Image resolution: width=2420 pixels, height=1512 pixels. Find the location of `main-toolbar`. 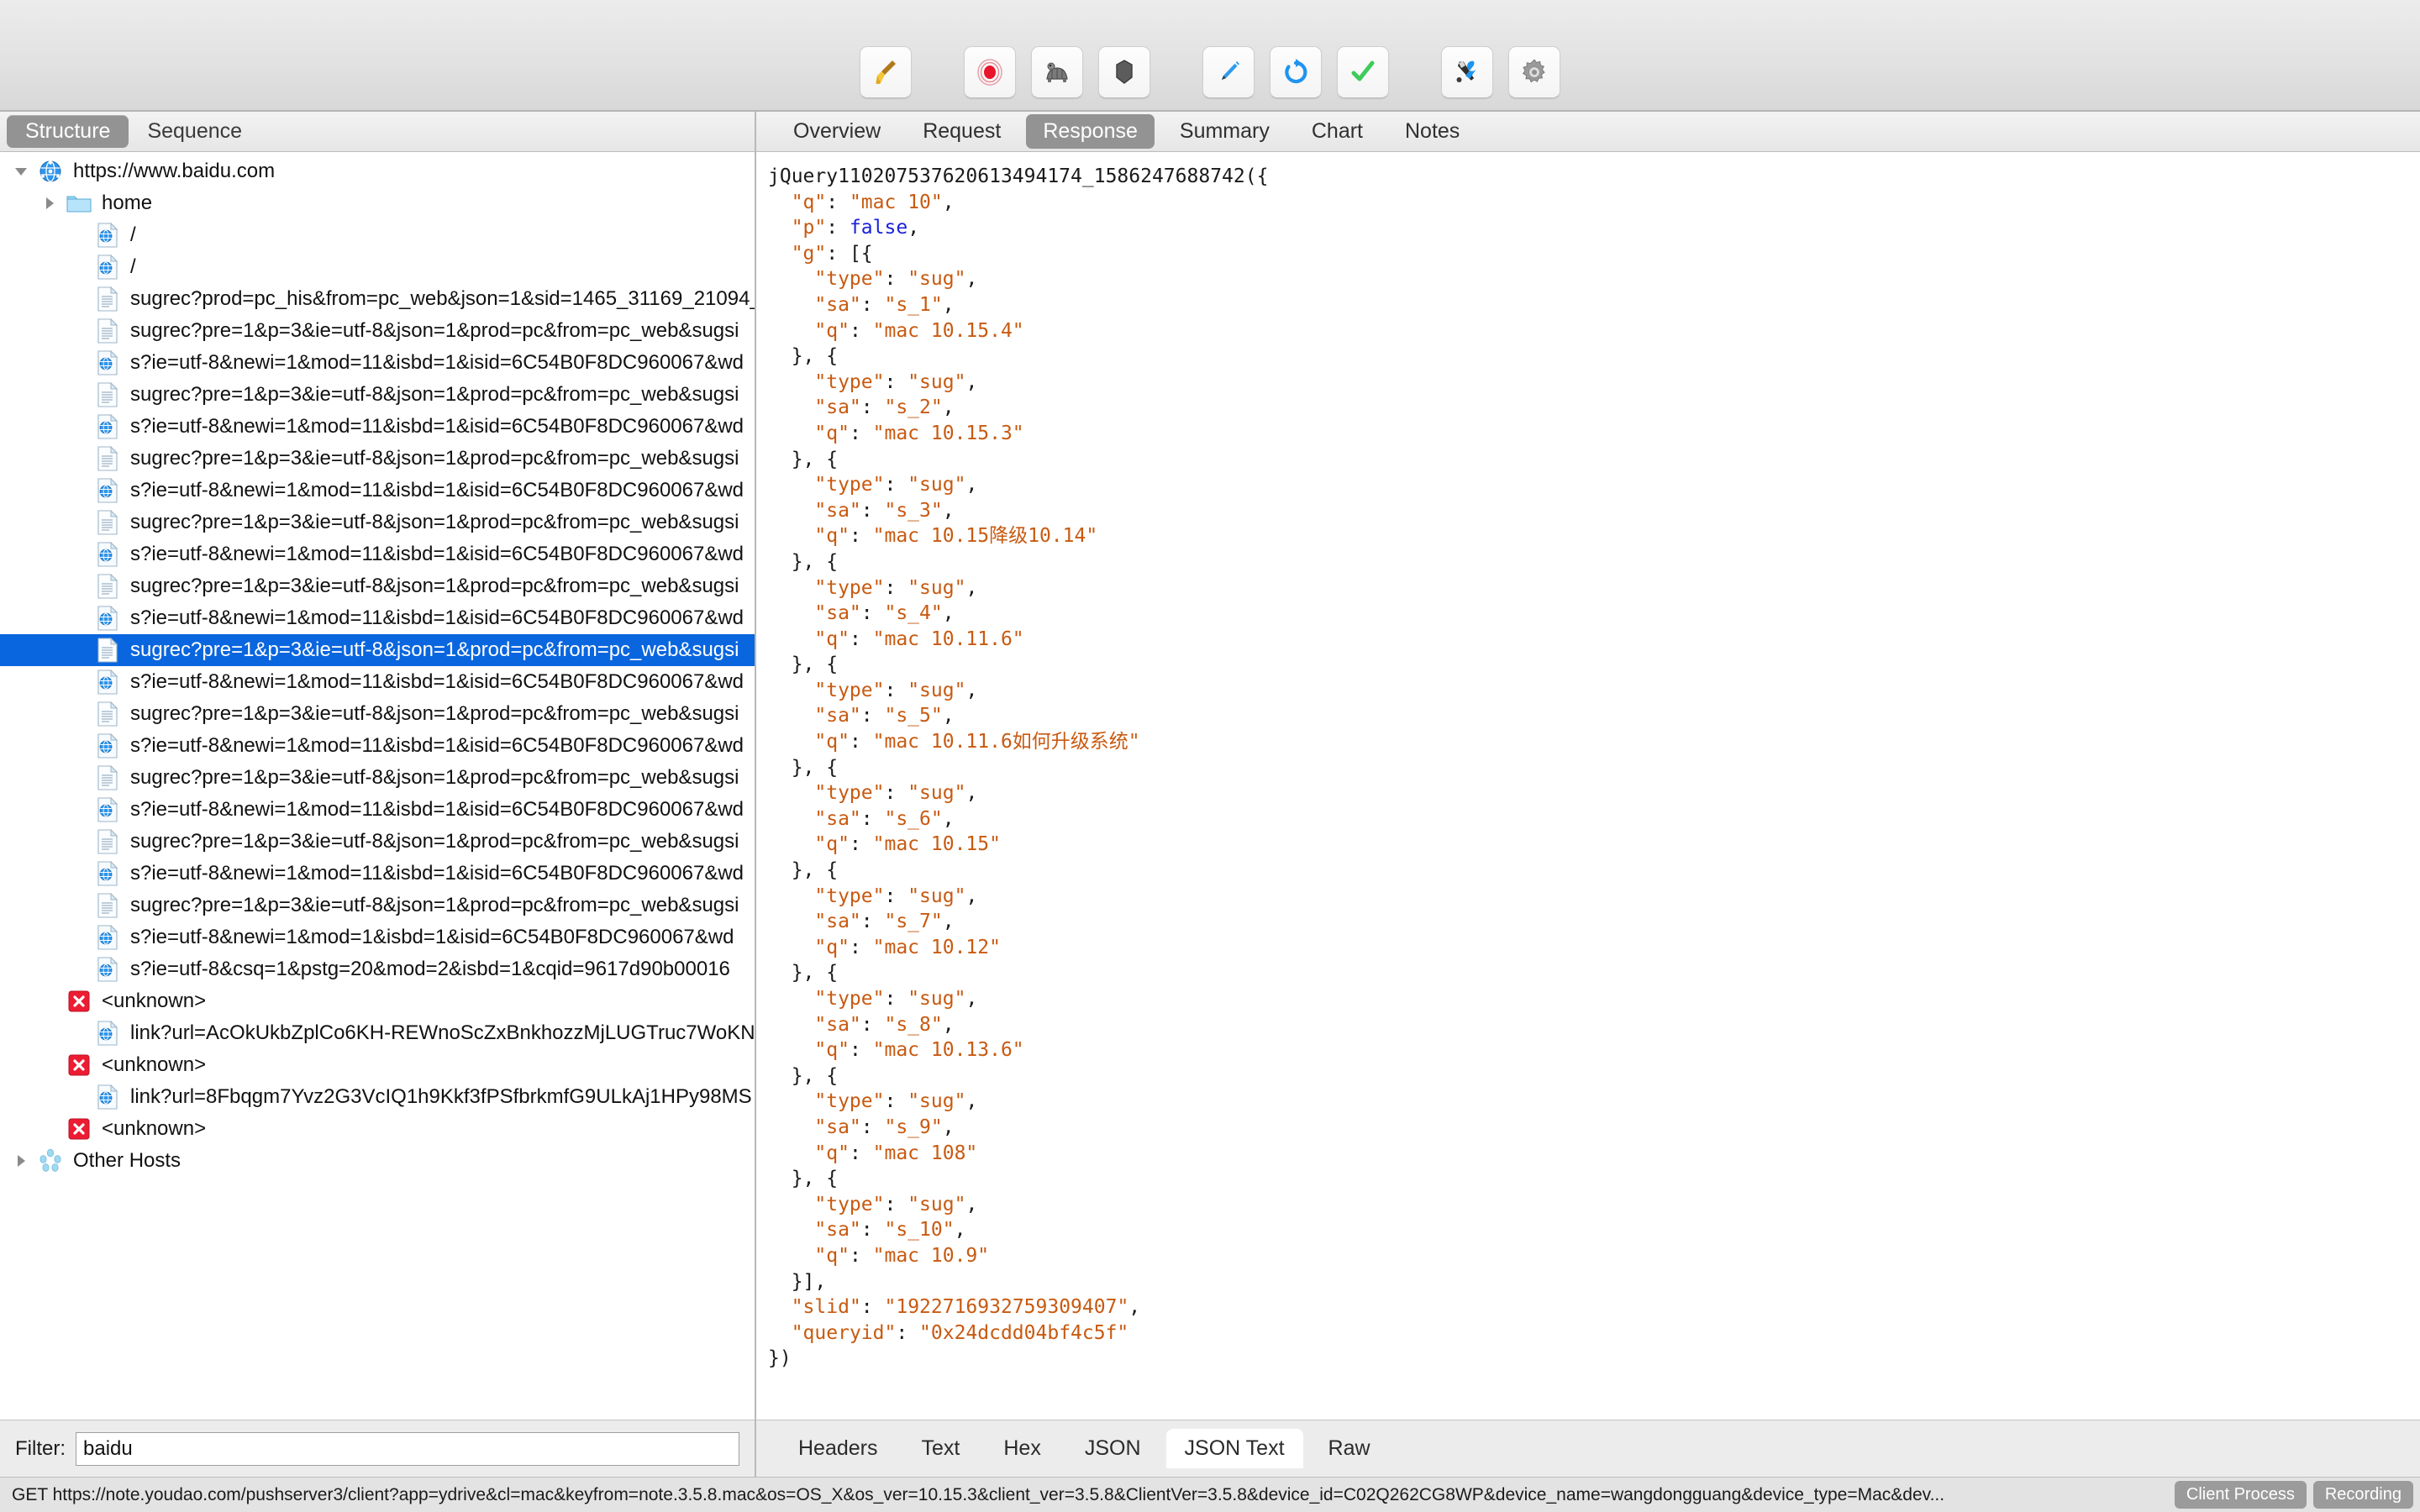

main-toolbar is located at coordinates (1210, 56).